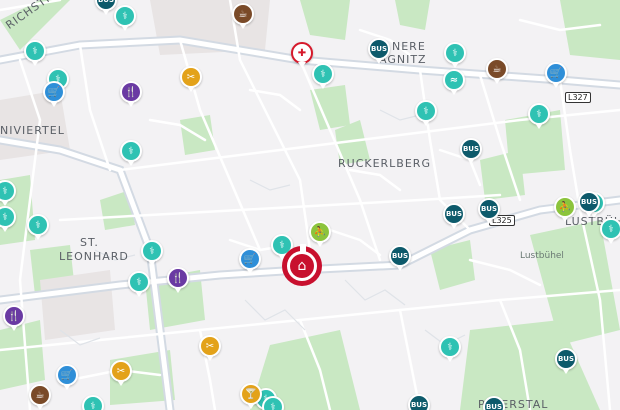 The width and height of the screenshot is (620, 410). I want to click on district-label-st-leonhard-1: ST., so click(89, 242).